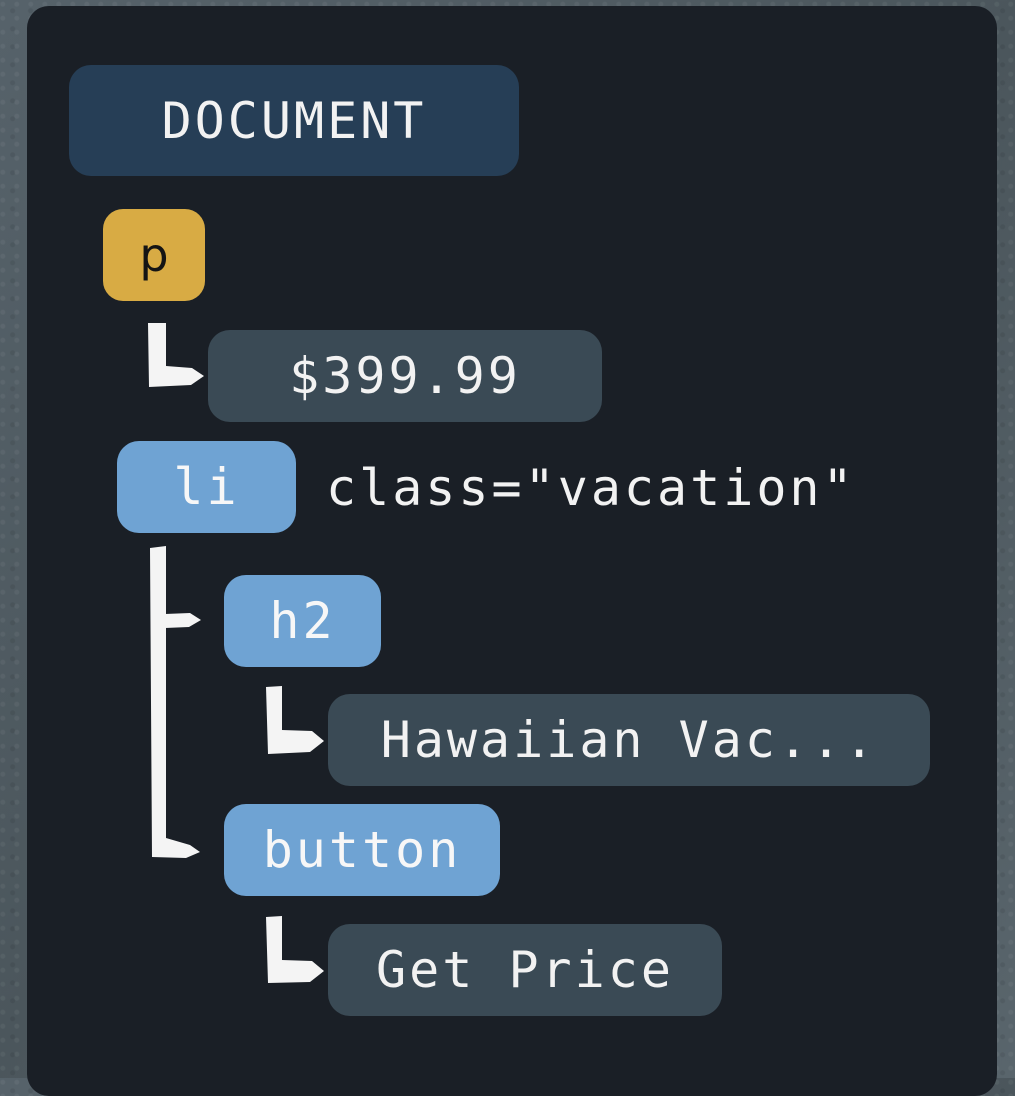 This screenshot has width=1015, height=1096. What do you see at coordinates (591, 488) in the screenshot?
I see `li-class-attribute: class="vacation"` at bounding box center [591, 488].